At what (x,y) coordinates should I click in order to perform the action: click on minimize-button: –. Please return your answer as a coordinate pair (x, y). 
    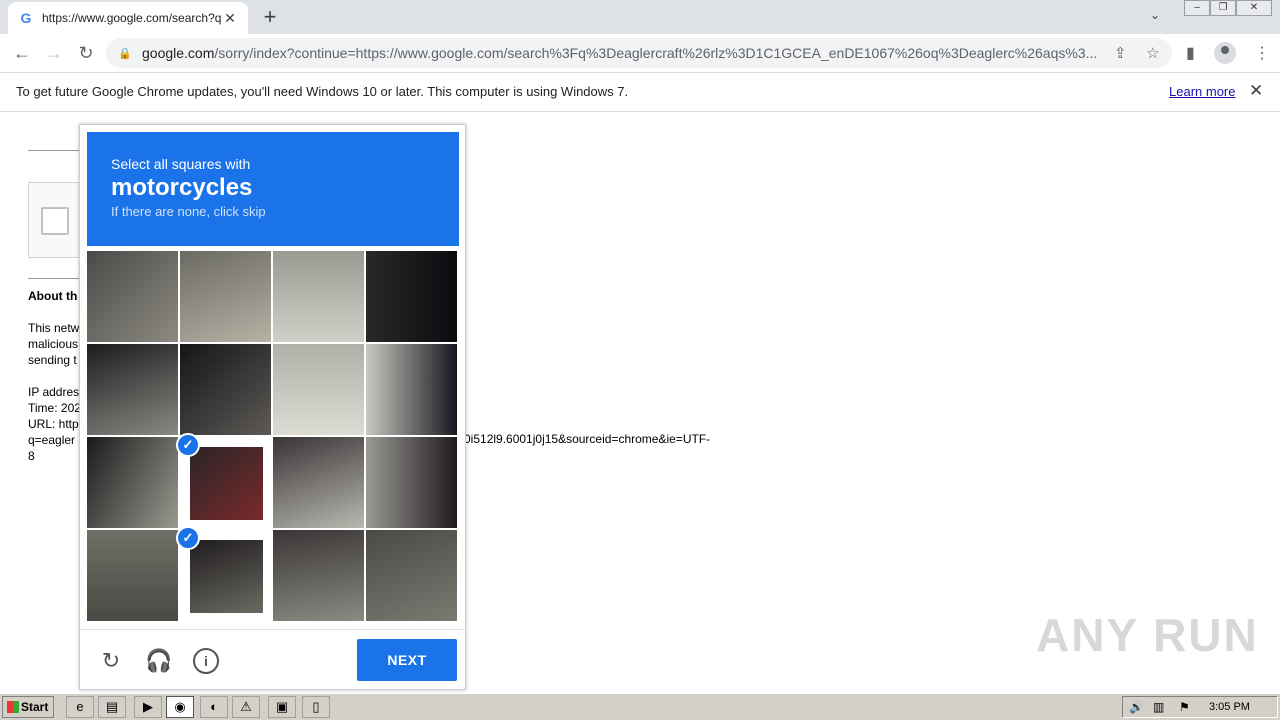
    Looking at the image, I should click on (1197, 8).